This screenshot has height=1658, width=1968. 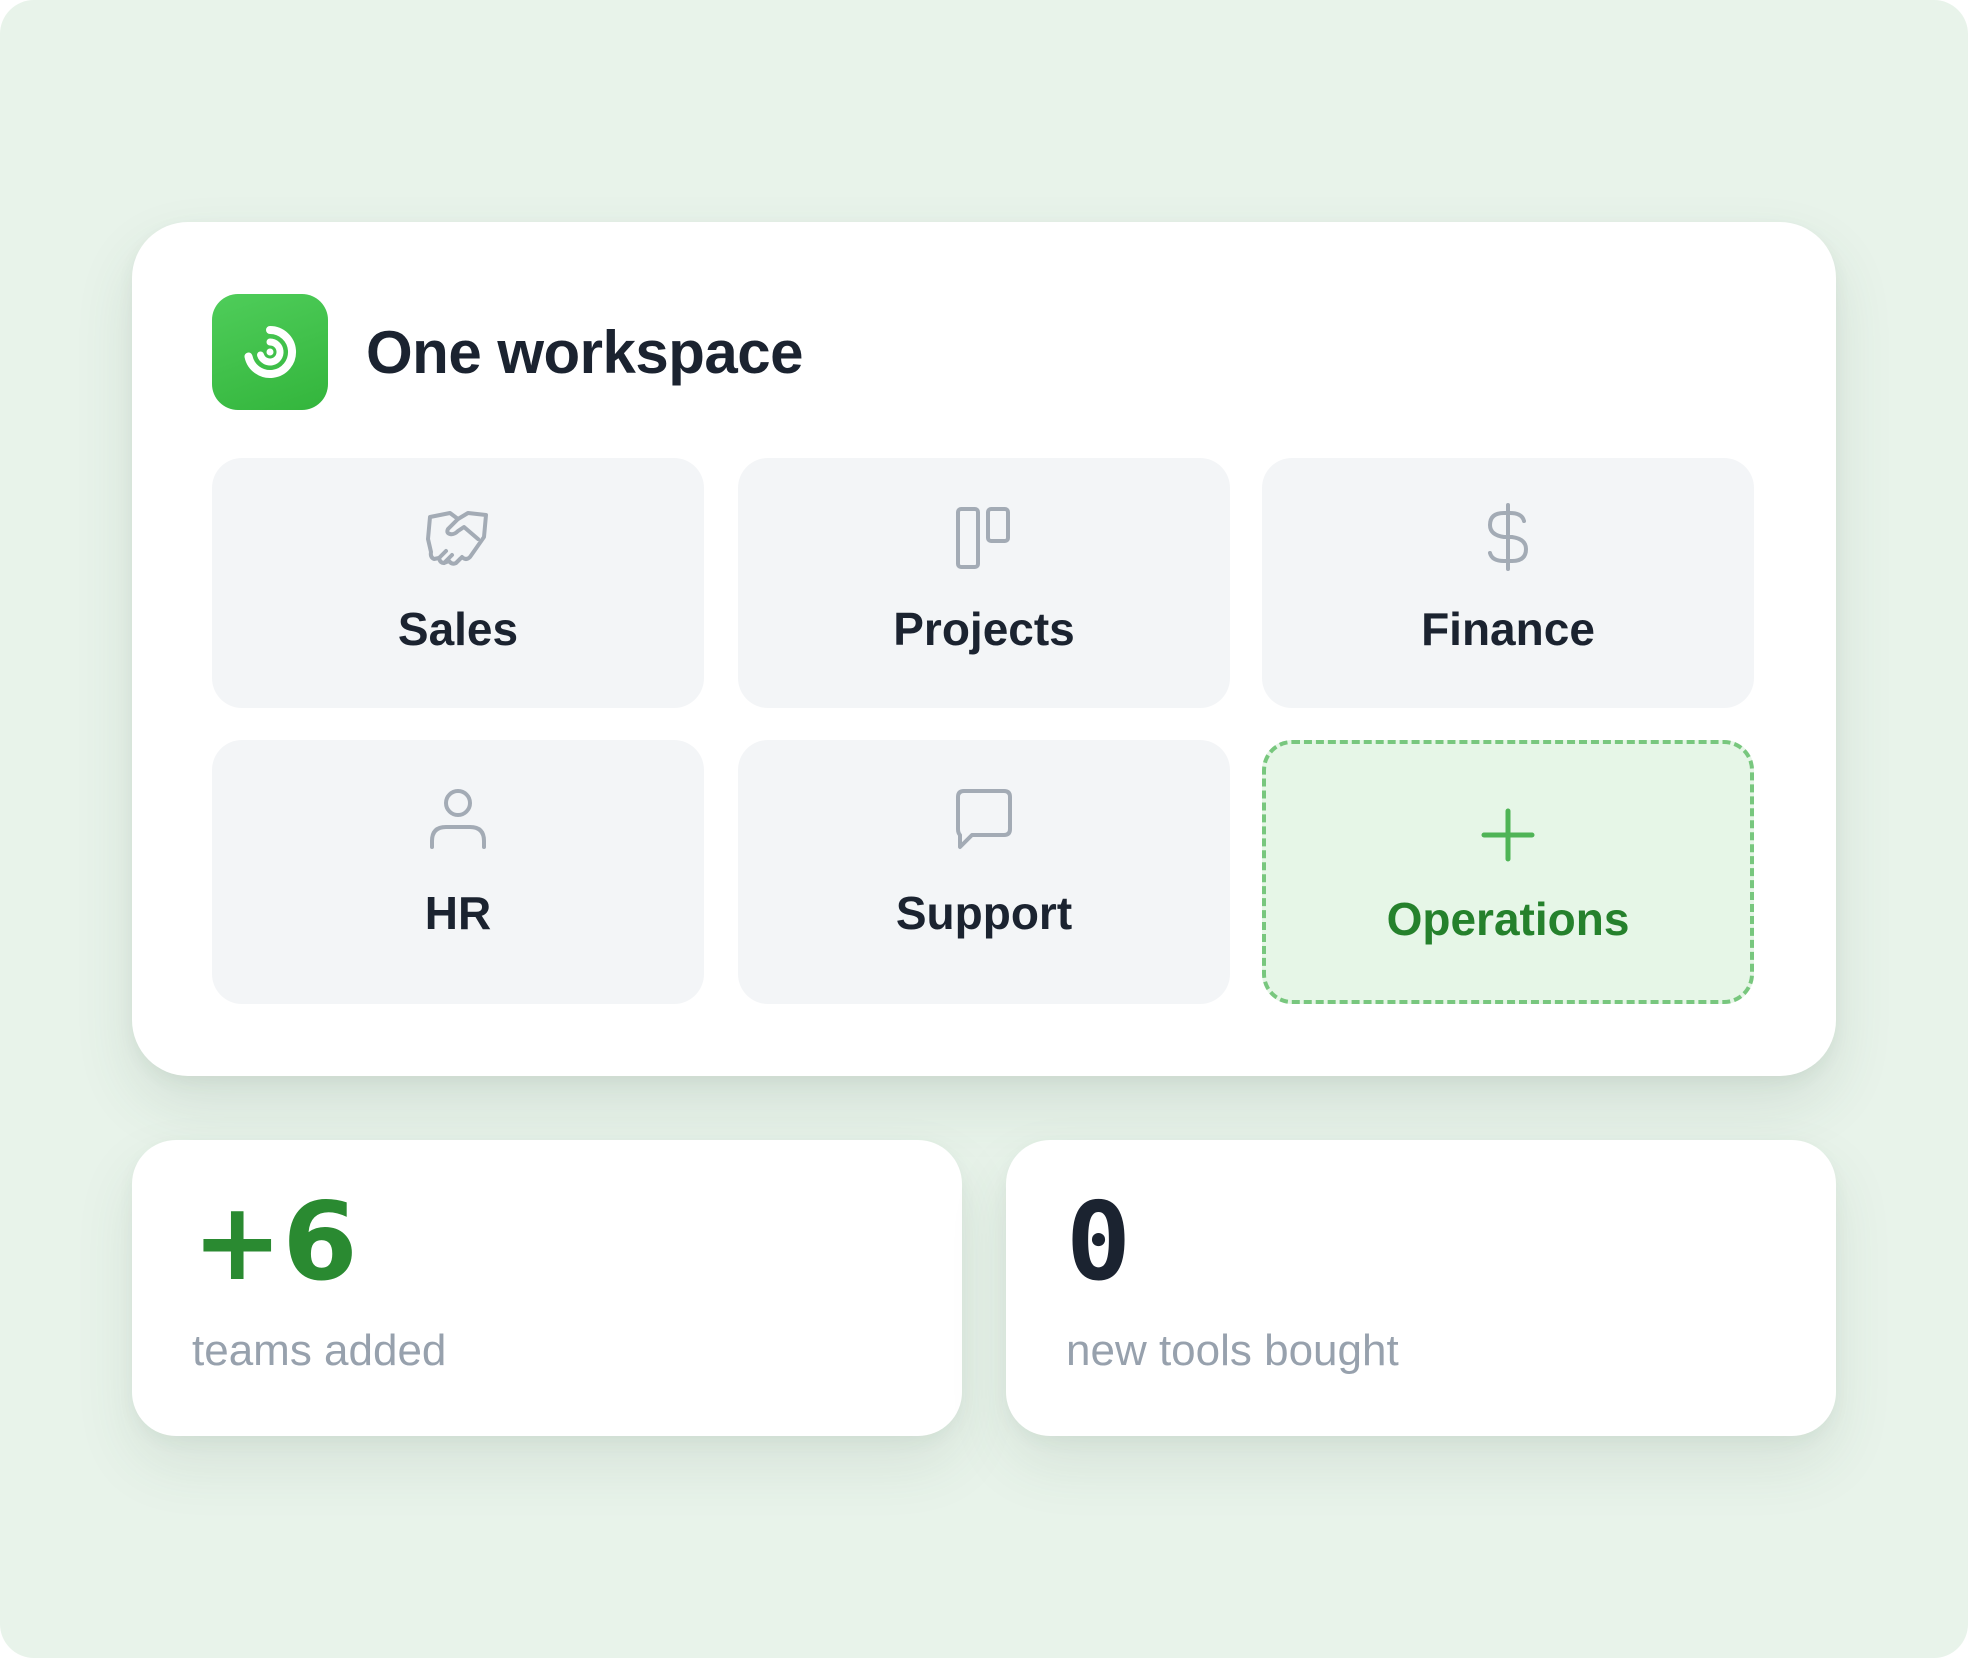 What do you see at coordinates (275, 1242) in the screenshot?
I see `stat-value: +6` at bounding box center [275, 1242].